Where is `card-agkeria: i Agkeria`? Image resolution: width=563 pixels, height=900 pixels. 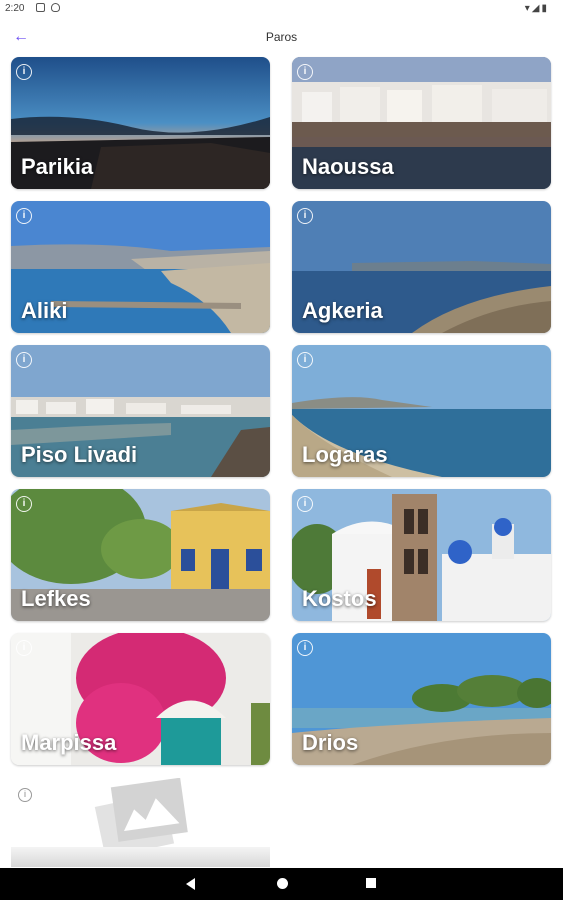
card-agkeria: i Agkeria is located at coordinates (421, 267).